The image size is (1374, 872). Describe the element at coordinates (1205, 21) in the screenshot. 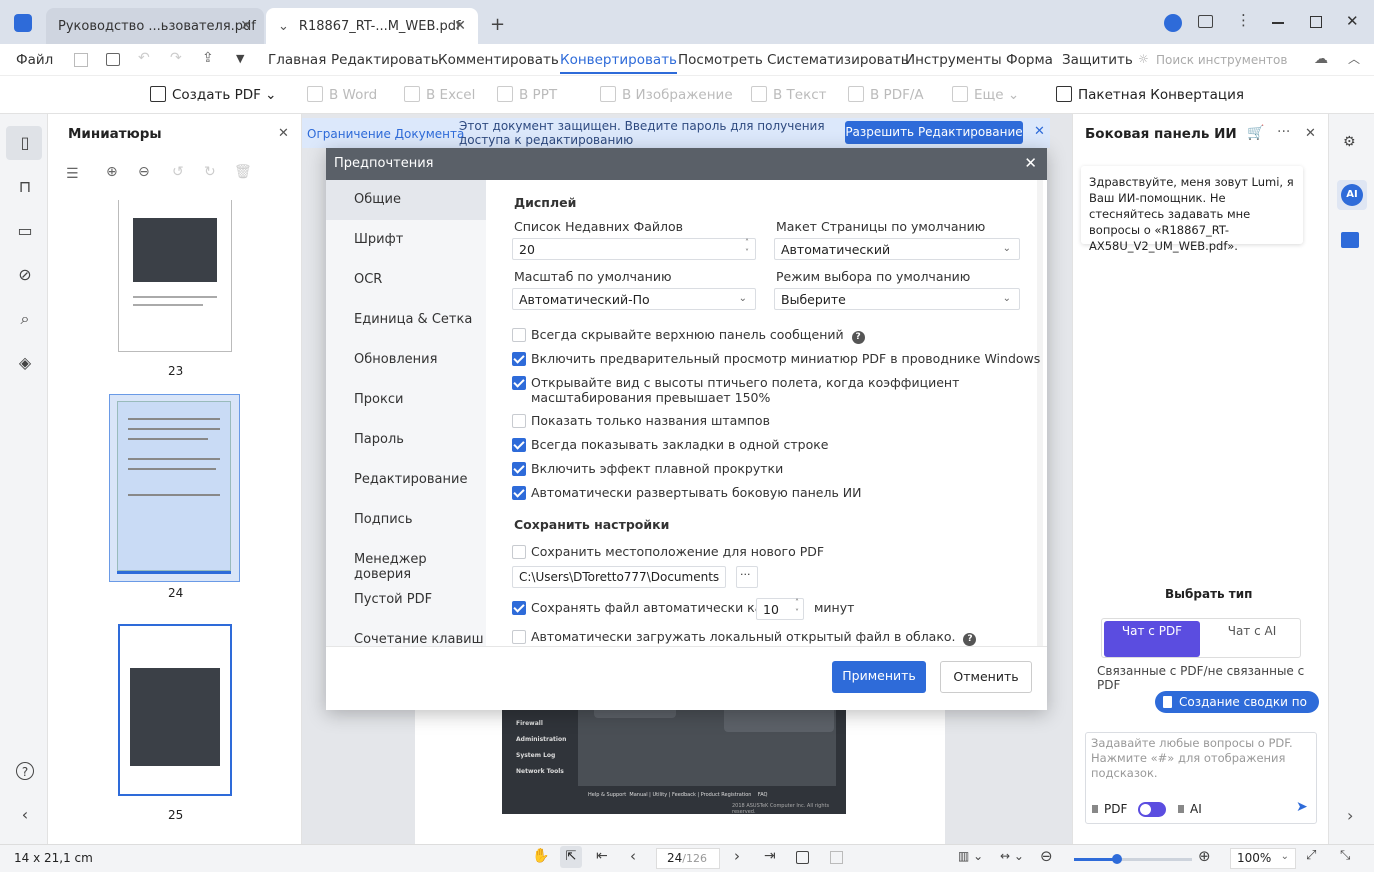

I see `feedback-icon` at that location.